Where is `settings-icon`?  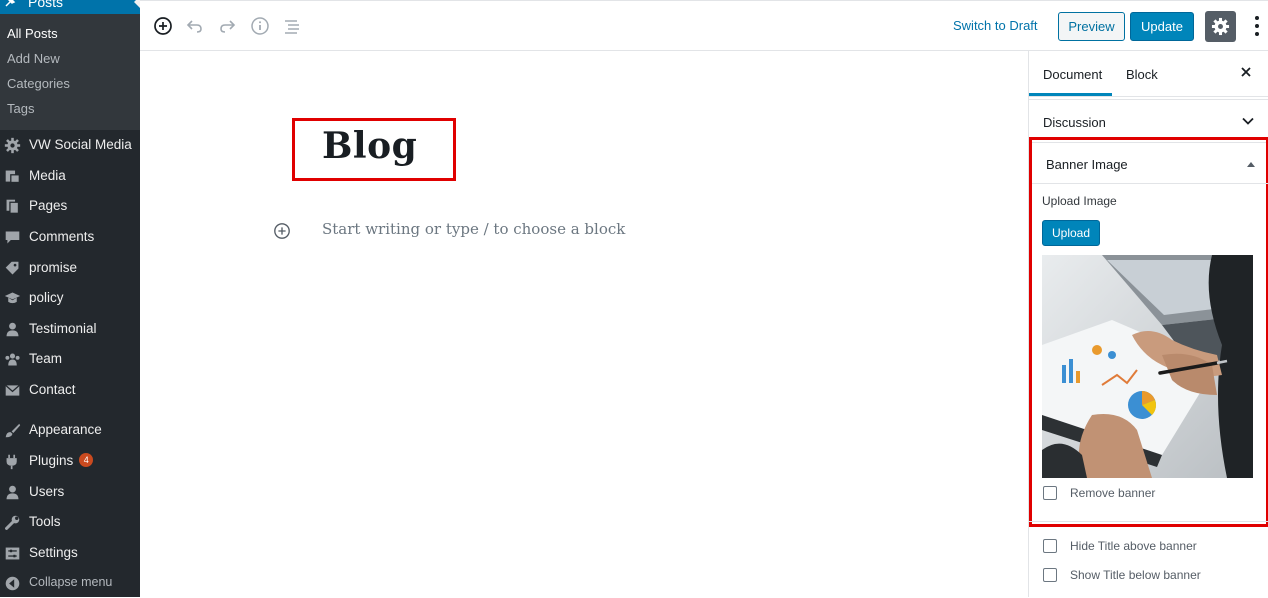 settings-icon is located at coordinates (12, 553).